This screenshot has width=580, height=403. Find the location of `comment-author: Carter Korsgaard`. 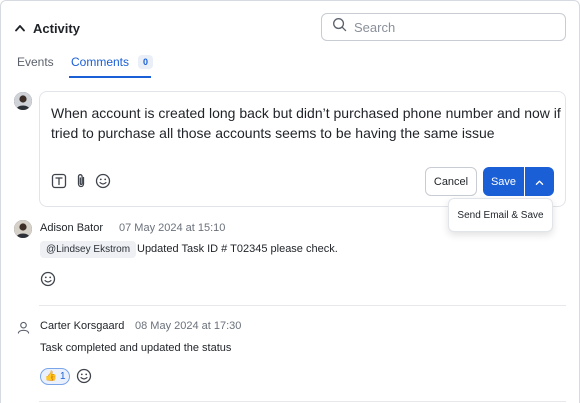

comment-author: Carter Korsgaard is located at coordinates (82, 326).